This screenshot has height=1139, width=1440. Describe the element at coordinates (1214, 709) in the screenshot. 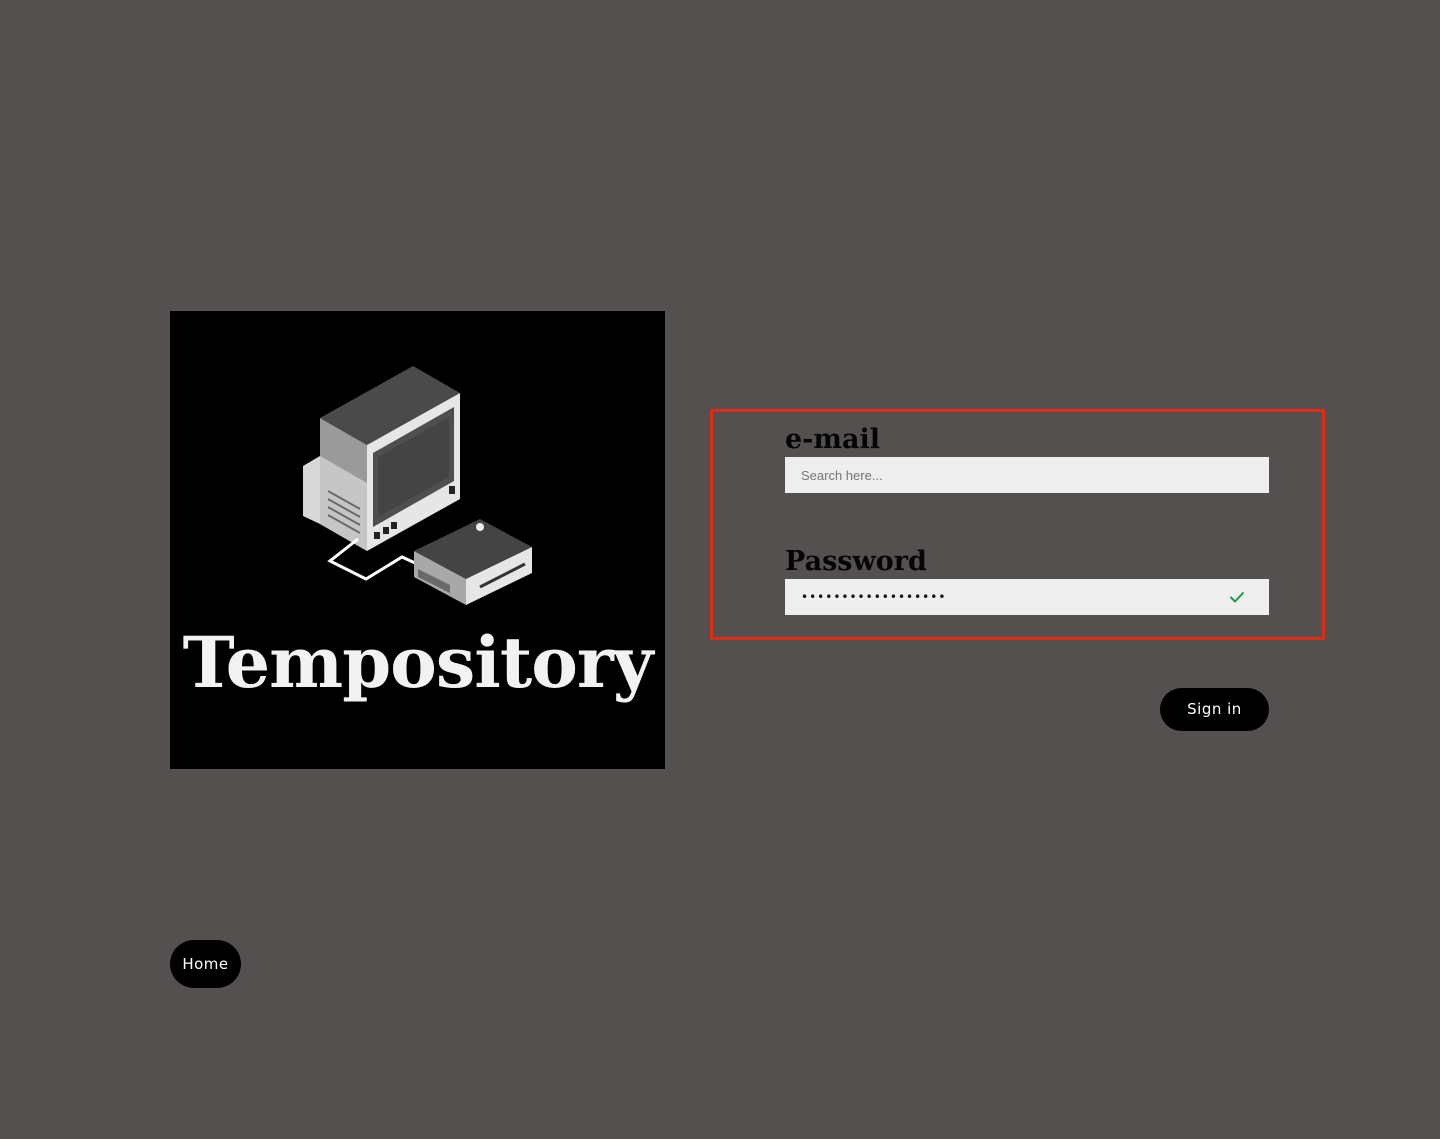

I see `sign-in-button: Sign in` at that location.